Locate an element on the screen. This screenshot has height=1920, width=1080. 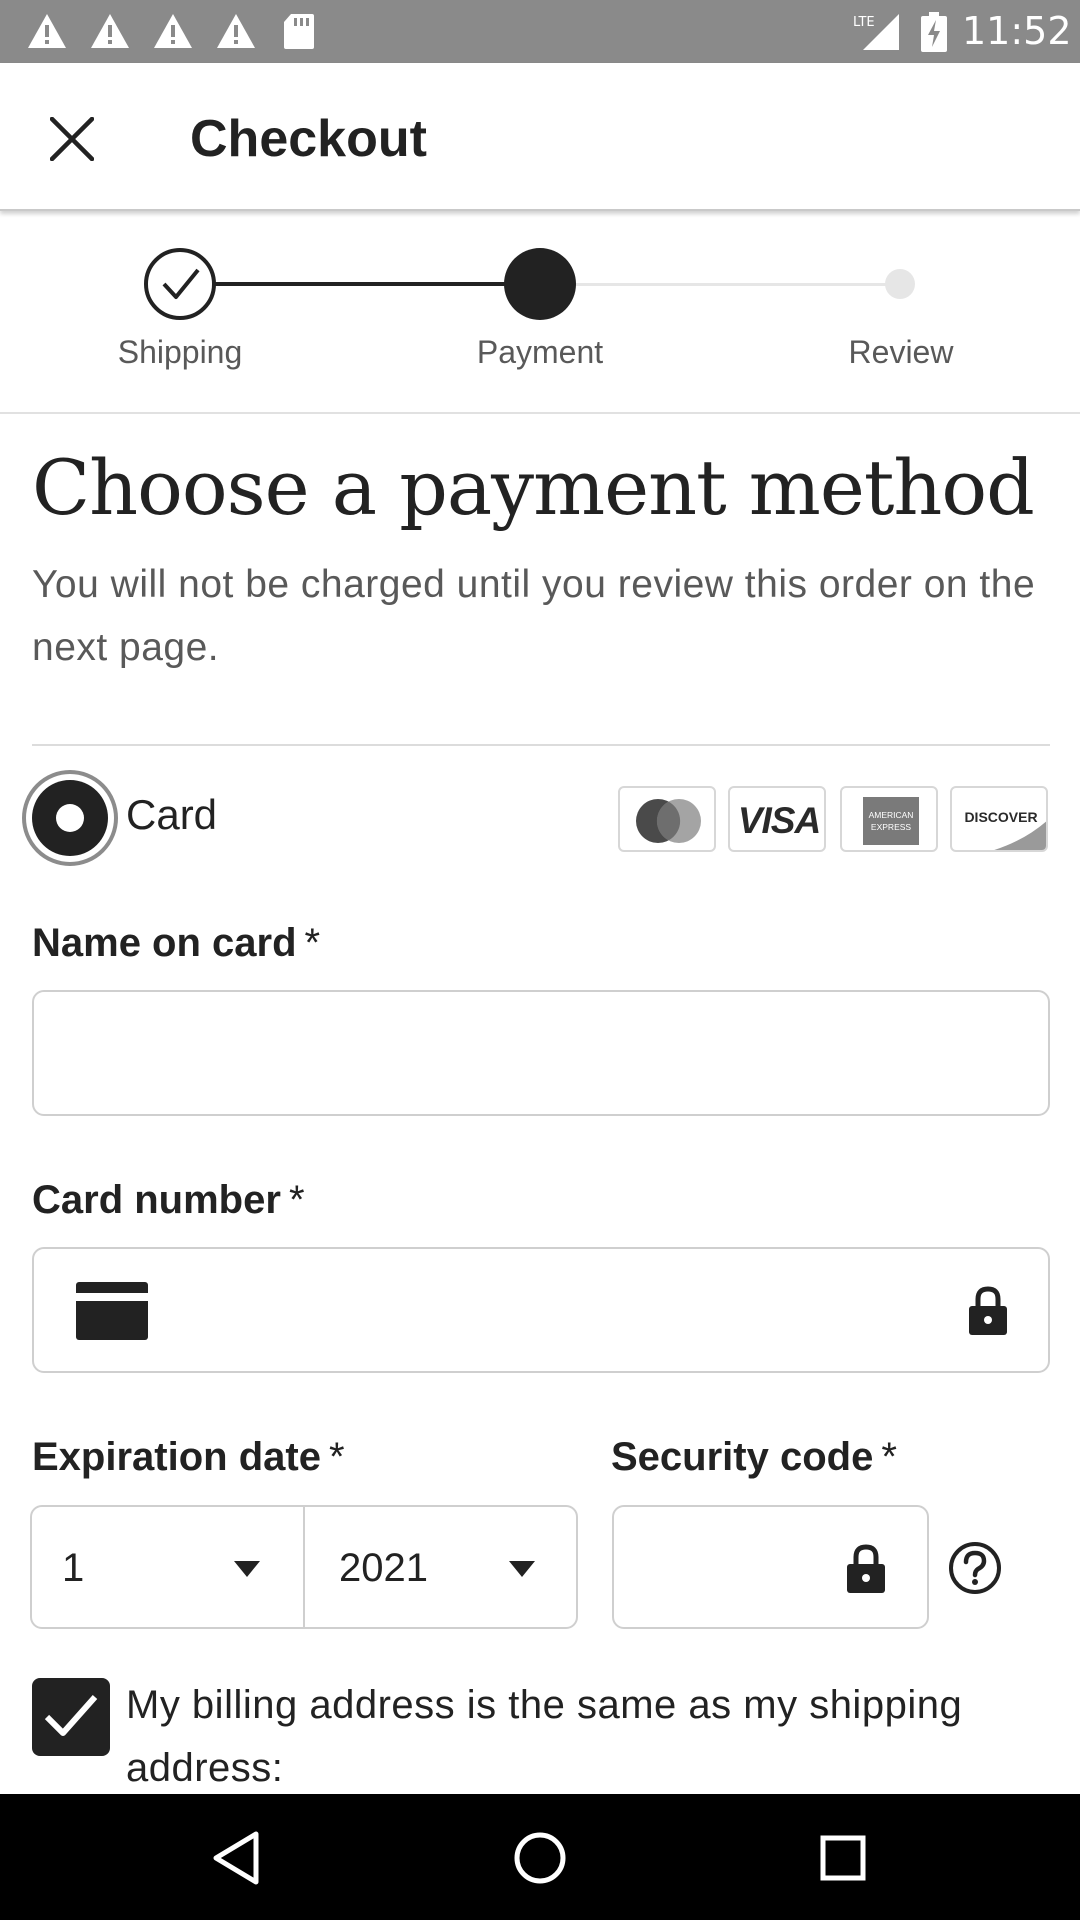
svg-text: AMERICAN is located at coordinates (891, 815).